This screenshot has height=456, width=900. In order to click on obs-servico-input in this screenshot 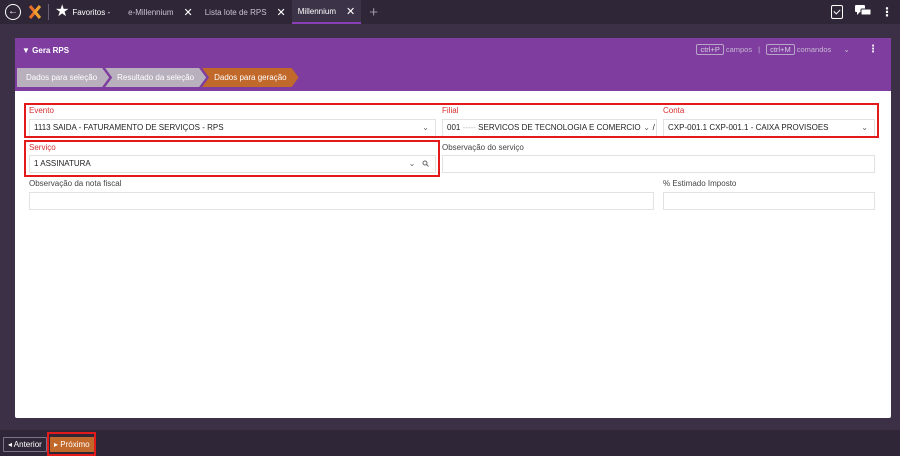, I will do `click(658, 164)`.